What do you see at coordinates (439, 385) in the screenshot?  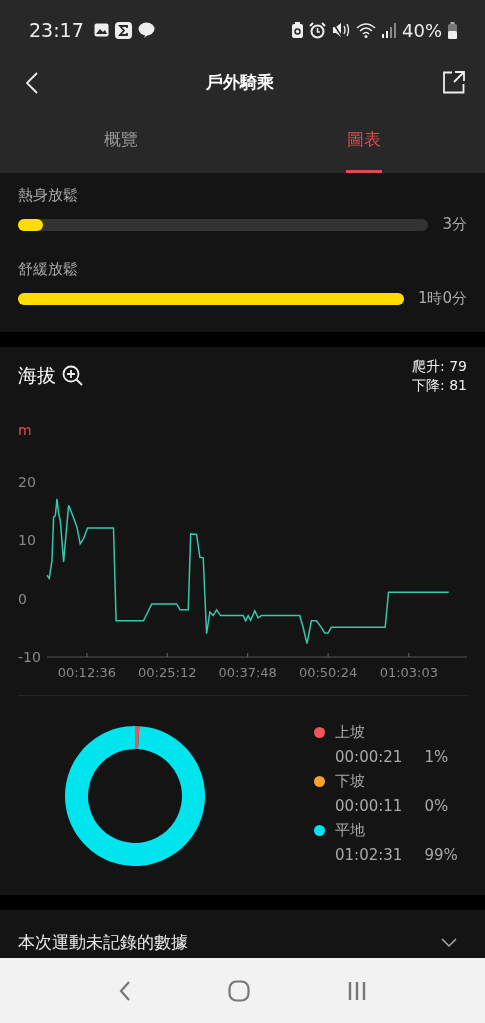 I see `descent-value: 下降: 81` at bounding box center [439, 385].